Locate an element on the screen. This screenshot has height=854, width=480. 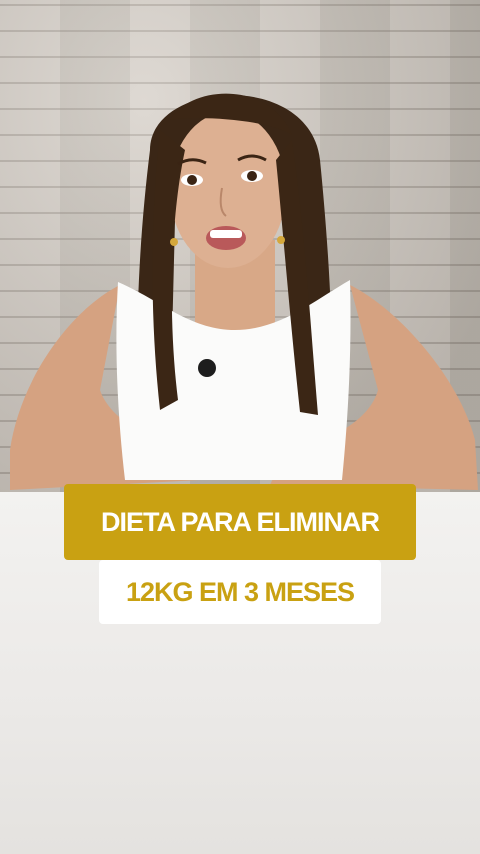
left-earring is located at coordinates (174, 242).